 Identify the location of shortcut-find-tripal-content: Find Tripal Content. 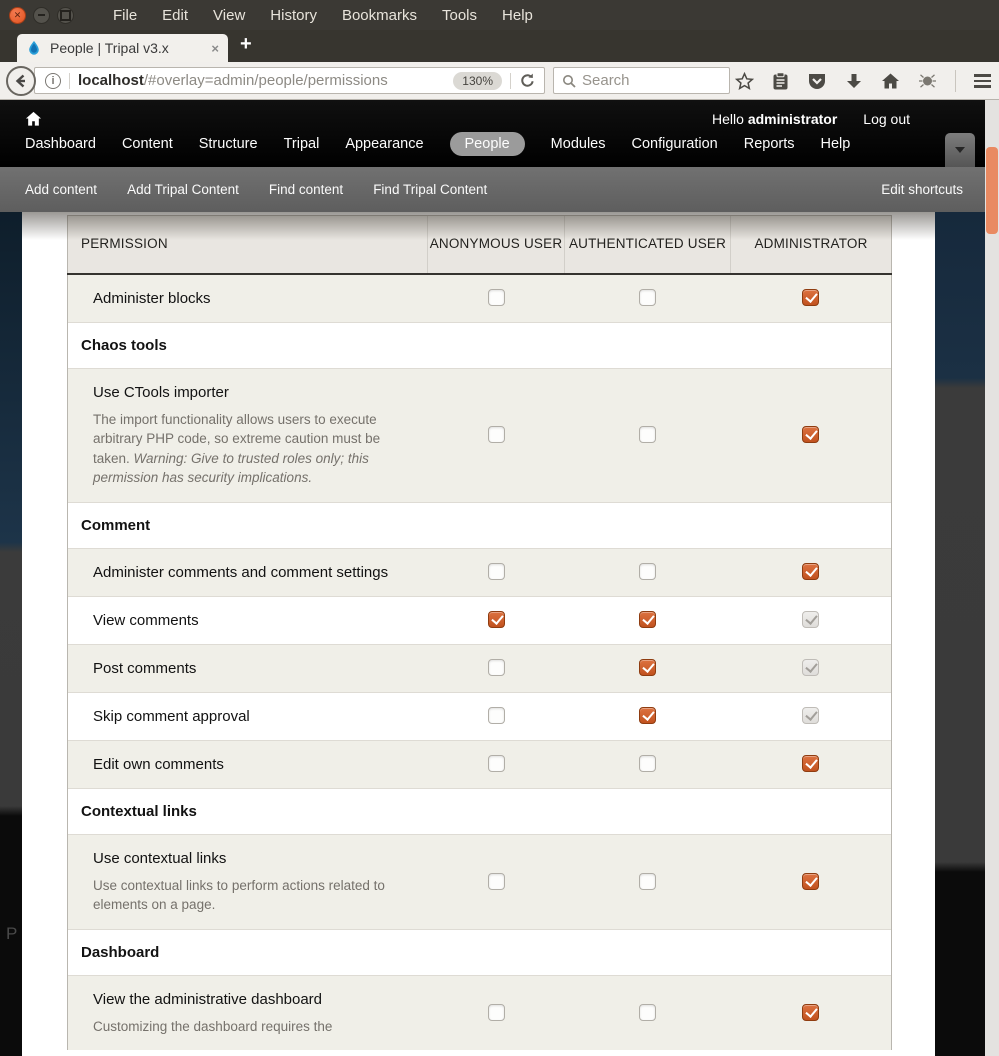
(430, 189).